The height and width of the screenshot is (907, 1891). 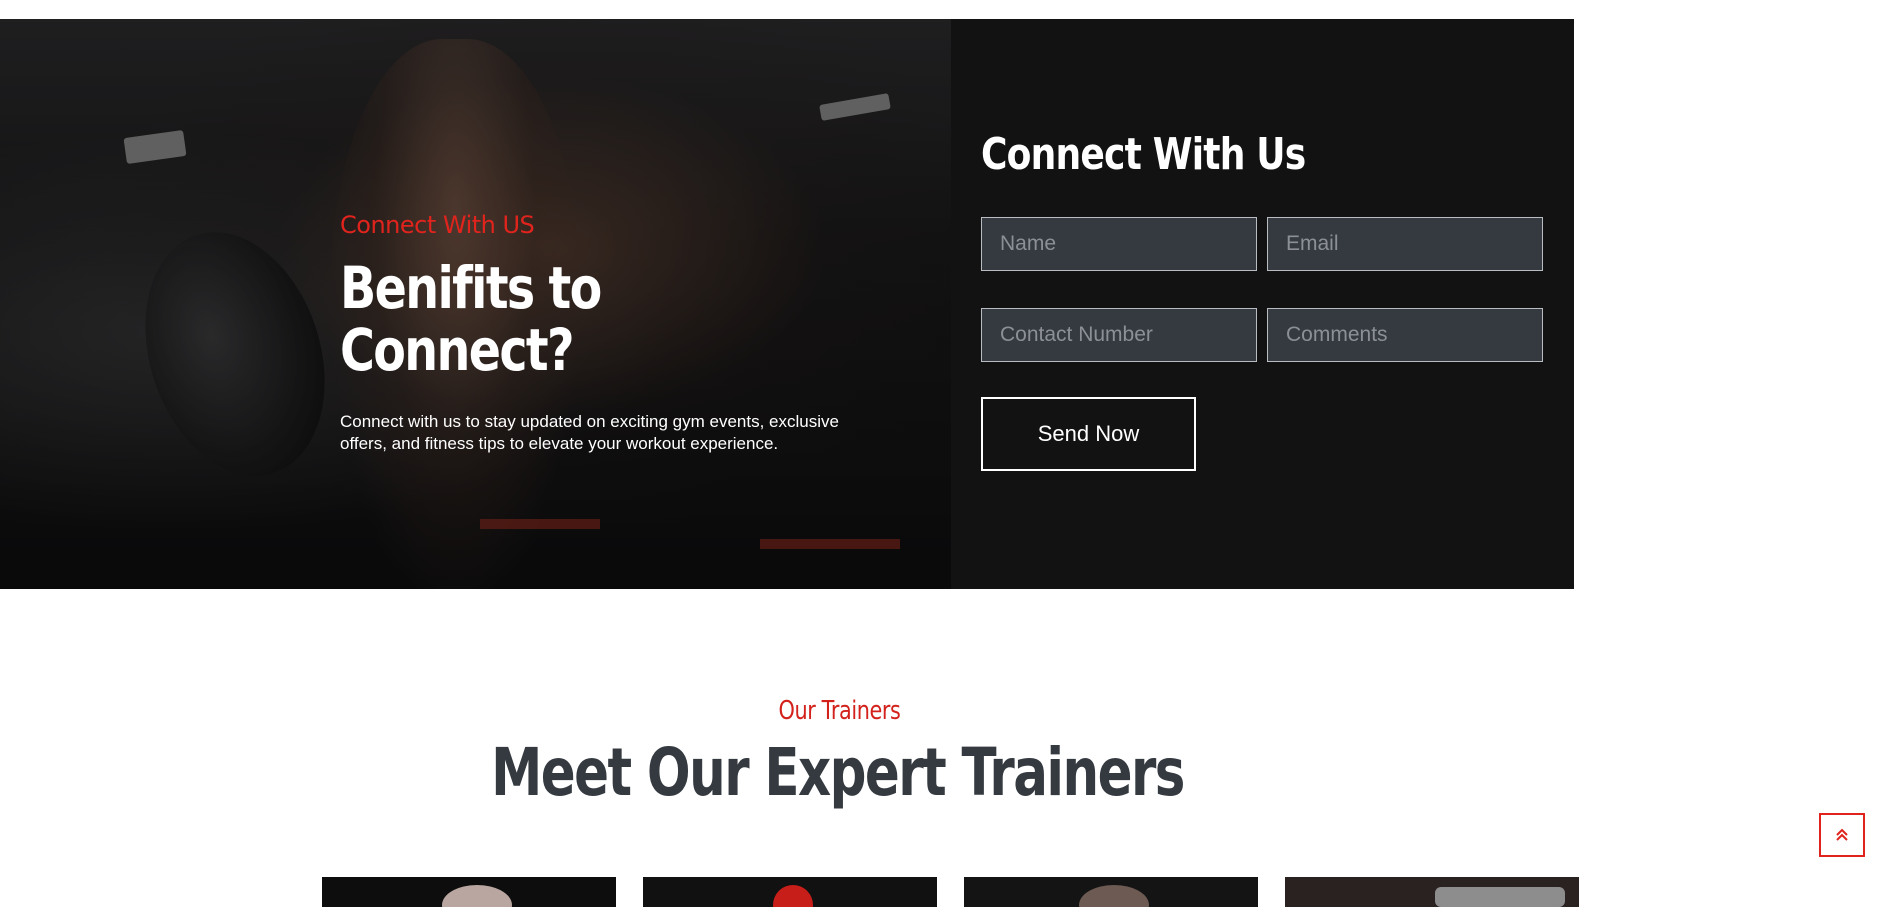 I want to click on email-field, so click(x=1405, y=244).